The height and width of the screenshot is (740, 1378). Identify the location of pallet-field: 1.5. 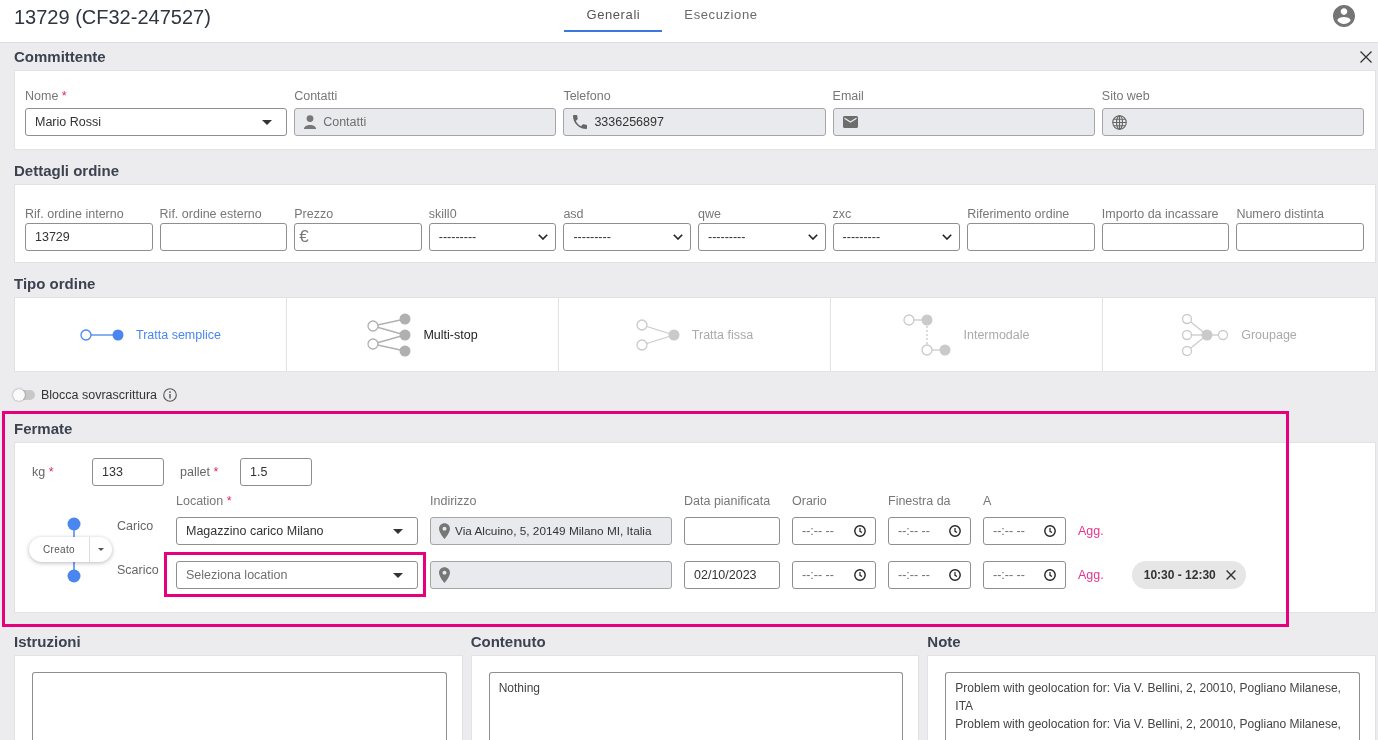
(276, 472).